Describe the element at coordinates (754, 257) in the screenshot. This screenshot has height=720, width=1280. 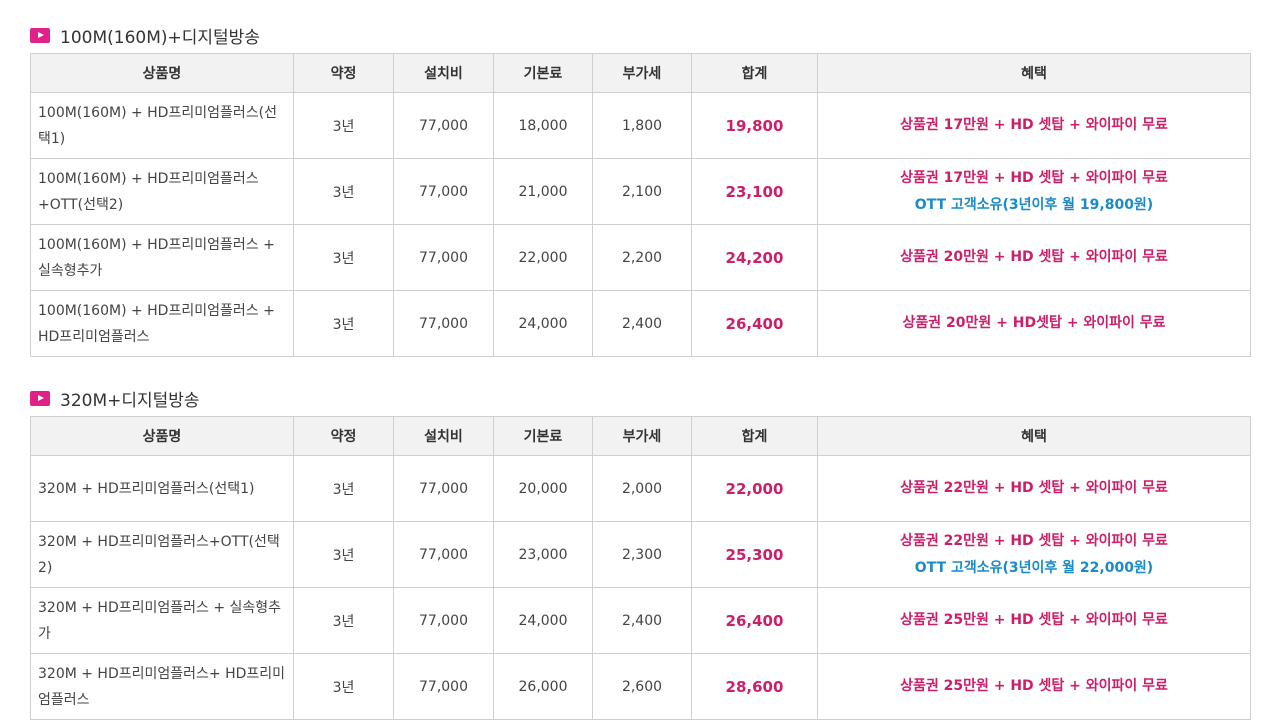
I see `total: 24,200` at that location.